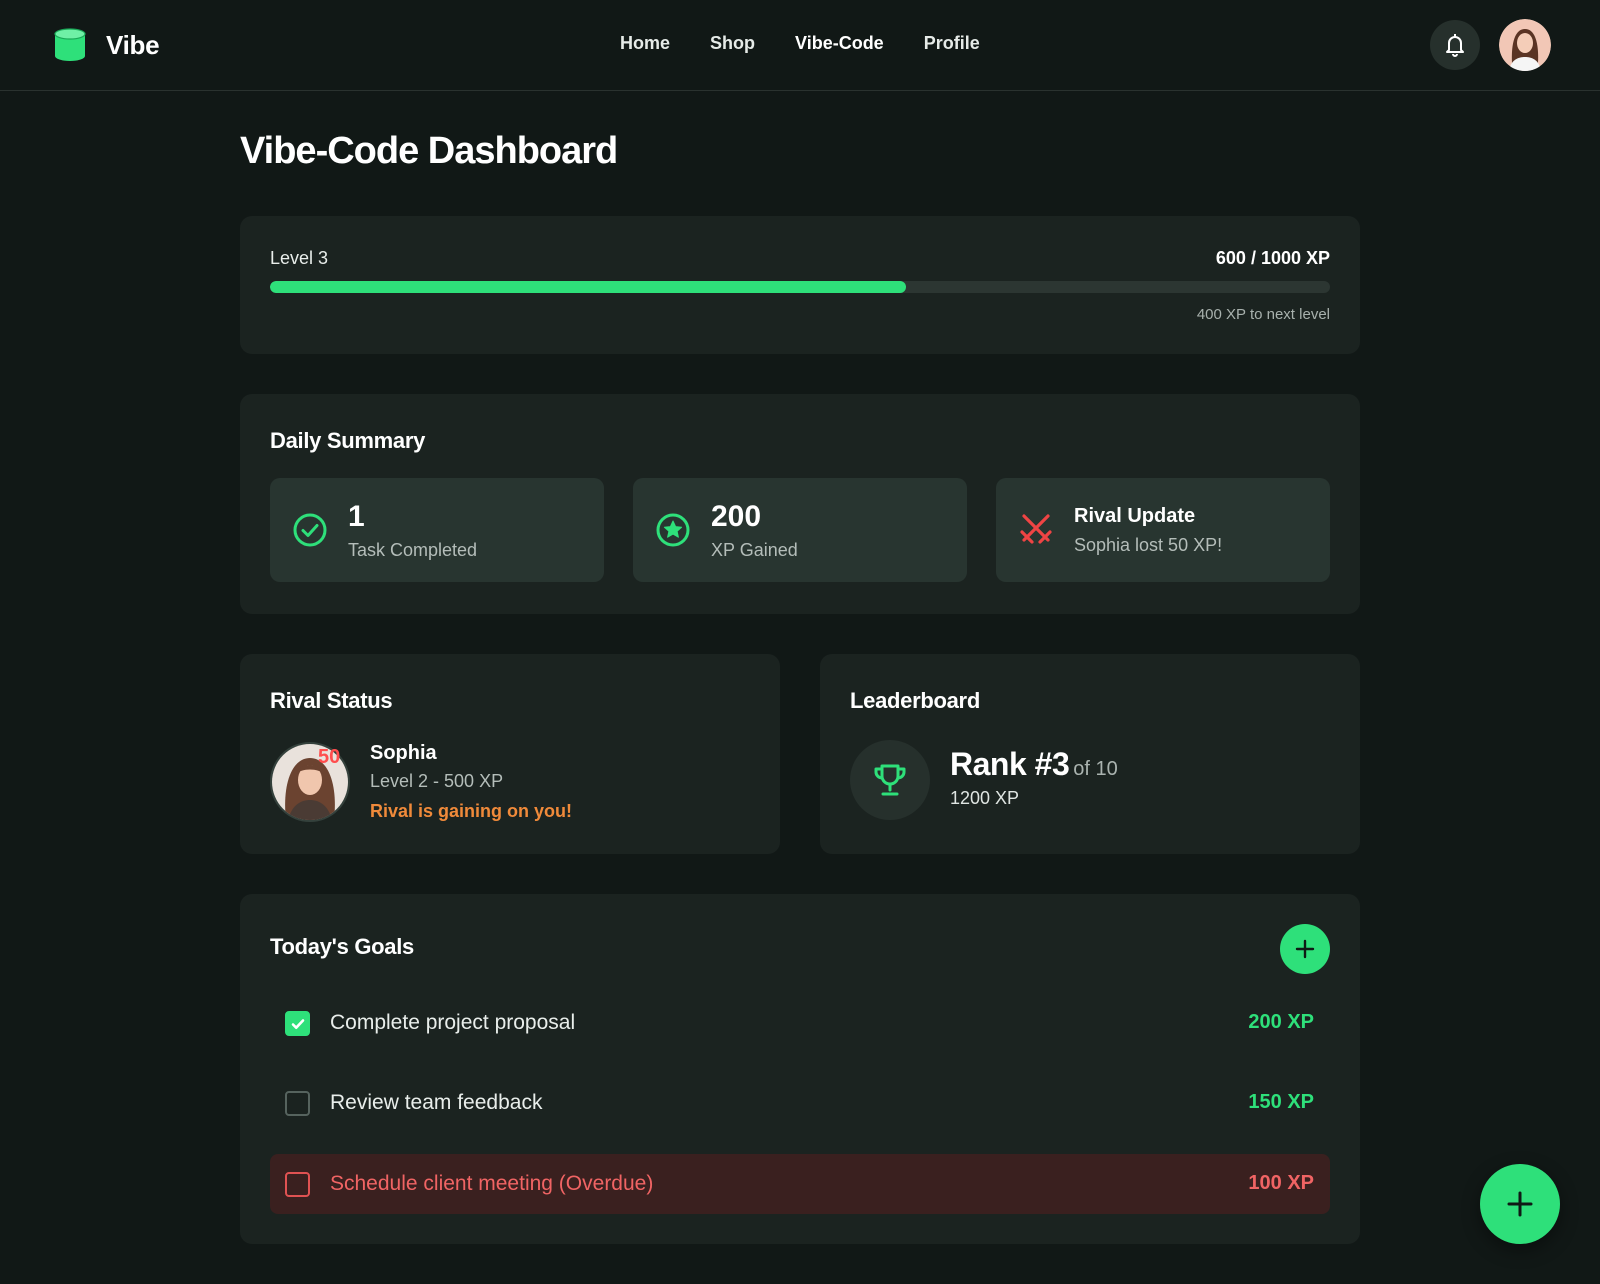  I want to click on trophy-badge, so click(890, 780).